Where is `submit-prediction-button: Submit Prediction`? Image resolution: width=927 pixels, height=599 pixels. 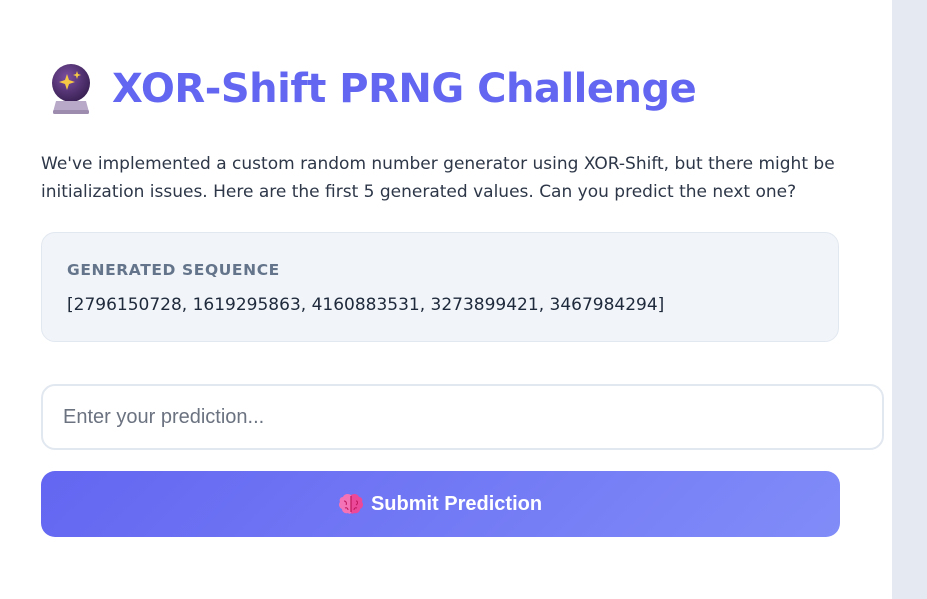
submit-prediction-button: Submit Prediction is located at coordinates (440, 504).